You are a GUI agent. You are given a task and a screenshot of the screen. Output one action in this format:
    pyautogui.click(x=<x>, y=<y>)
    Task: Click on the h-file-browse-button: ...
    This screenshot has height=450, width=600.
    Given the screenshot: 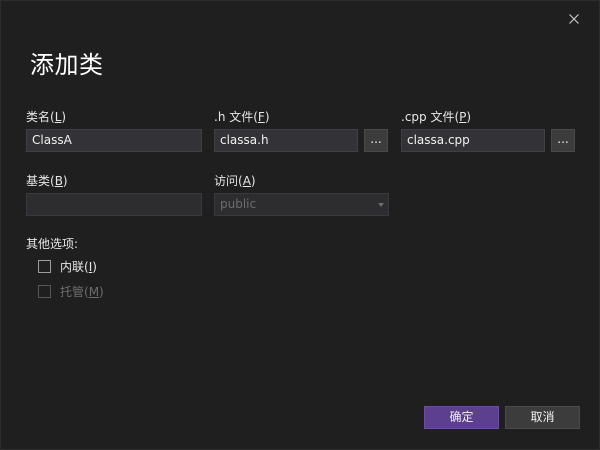 What is the action you would take?
    pyautogui.click(x=376, y=140)
    